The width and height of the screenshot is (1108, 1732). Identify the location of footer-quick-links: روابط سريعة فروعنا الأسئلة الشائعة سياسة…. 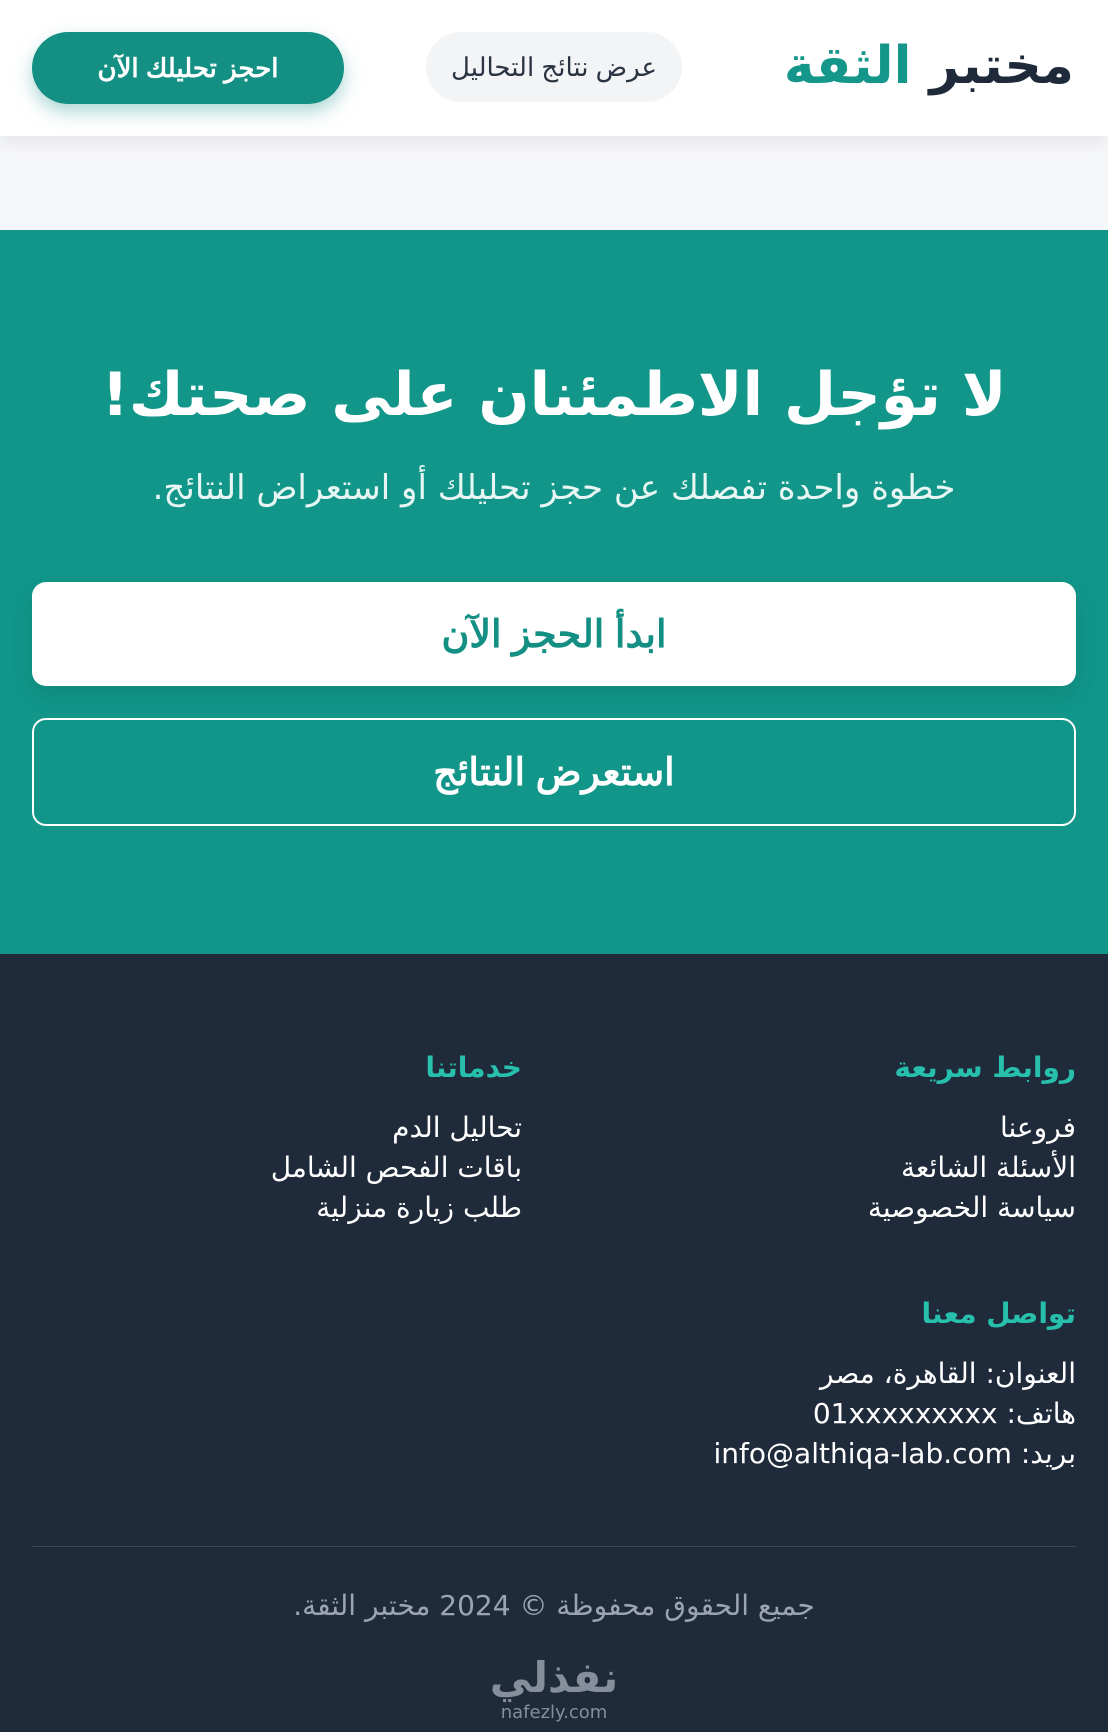
(826, 1137).